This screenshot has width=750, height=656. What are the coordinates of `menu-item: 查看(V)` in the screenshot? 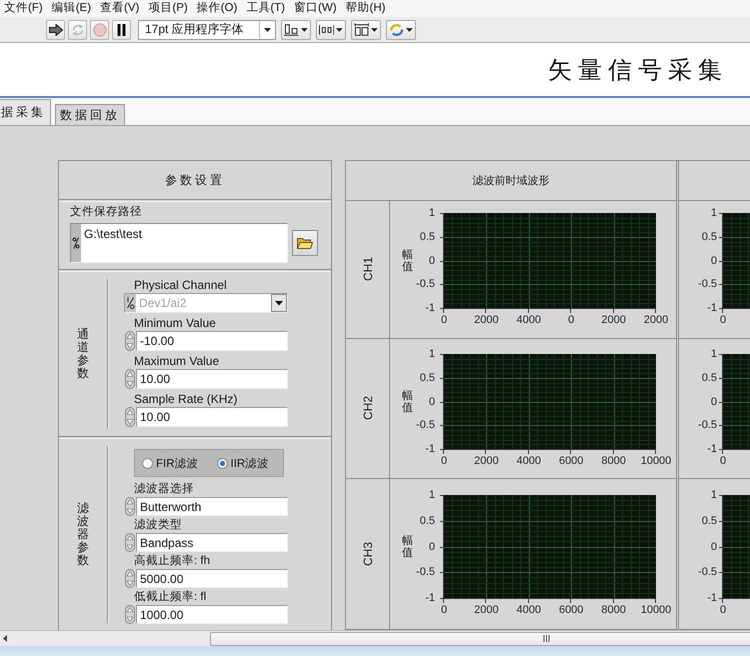 It's located at (120, 8).